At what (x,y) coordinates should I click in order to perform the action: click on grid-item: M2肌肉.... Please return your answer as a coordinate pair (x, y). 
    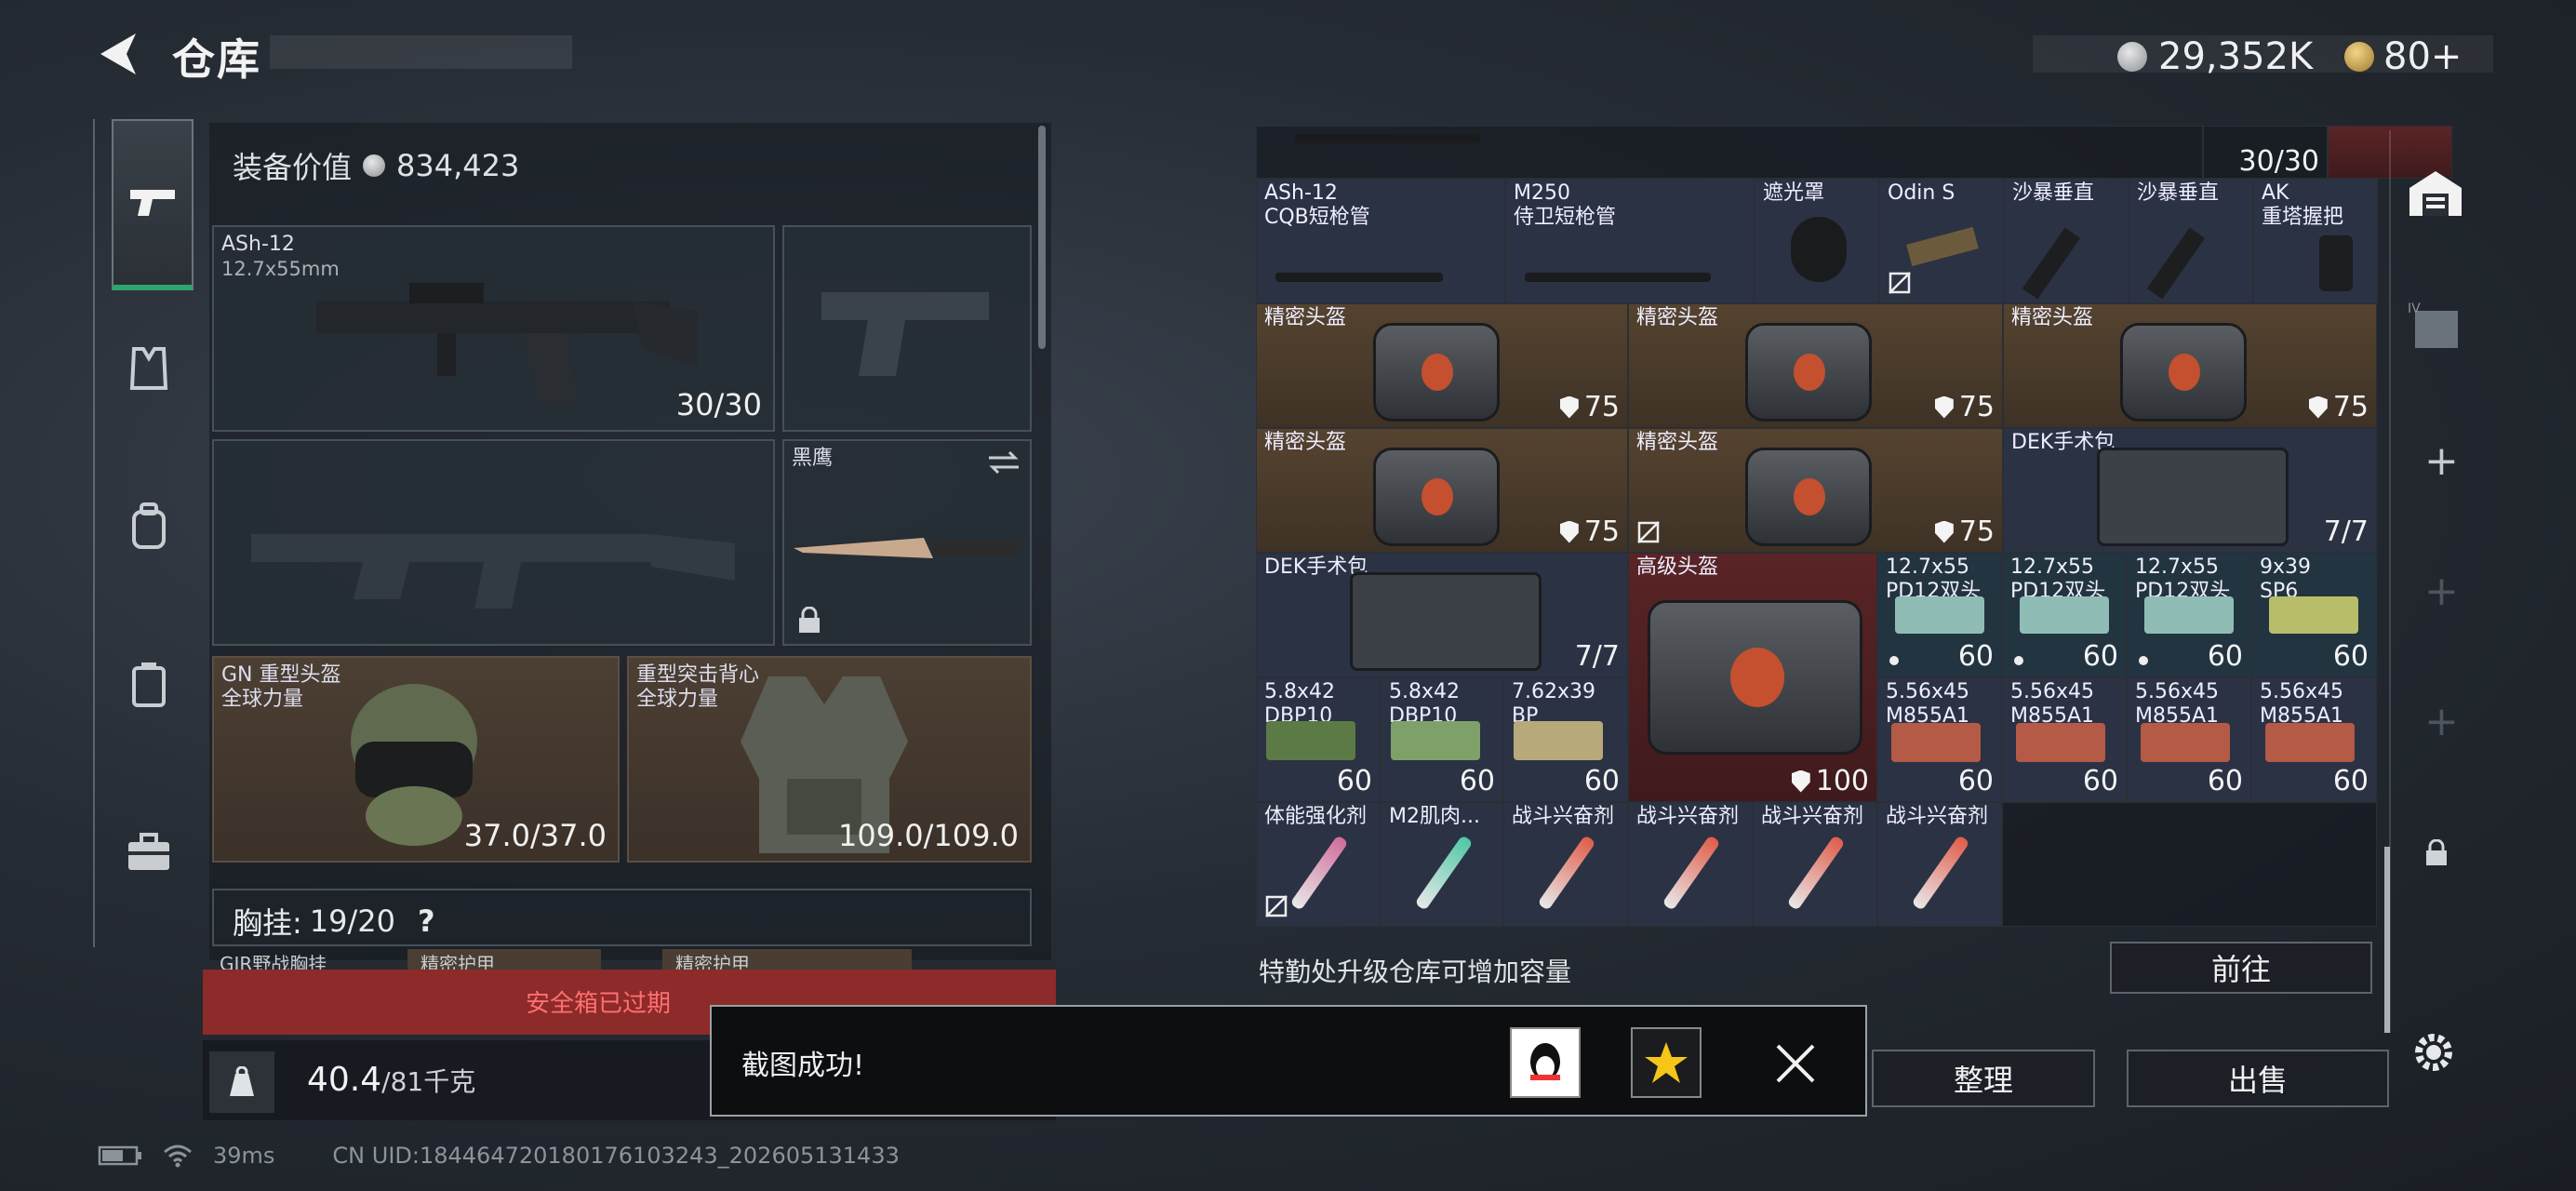
    Looking at the image, I should click on (1442, 864).